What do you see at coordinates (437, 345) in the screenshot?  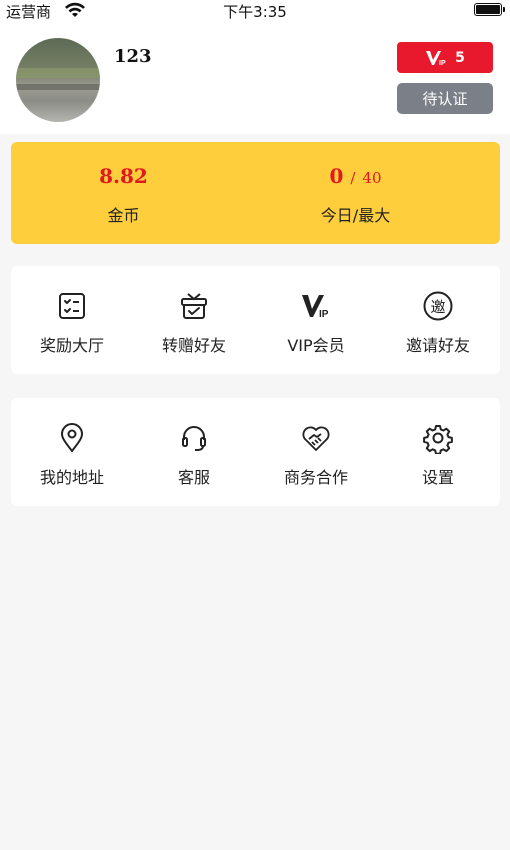 I see `menu-item-label: 邀请好友` at bounding box center [437, 345].